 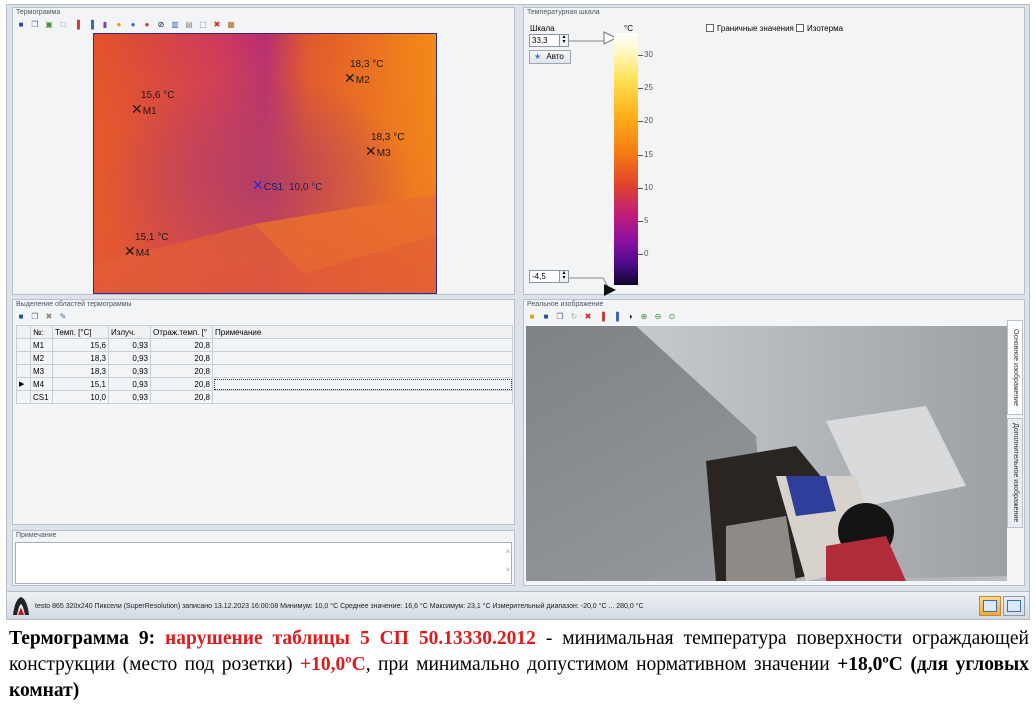 What do you see at coordinates (146, 245) in the screenshot?
I see `marker-m4: ✕M4 15,1 °C` at bounding box center [146, 245].